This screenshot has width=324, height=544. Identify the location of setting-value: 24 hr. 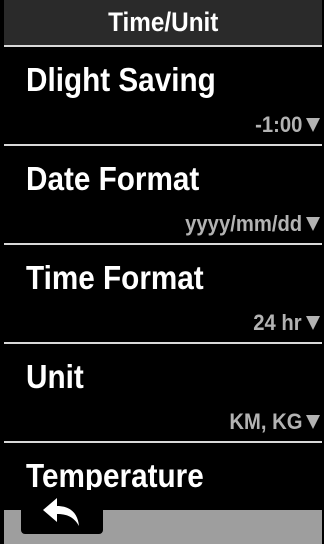
(284, 323).